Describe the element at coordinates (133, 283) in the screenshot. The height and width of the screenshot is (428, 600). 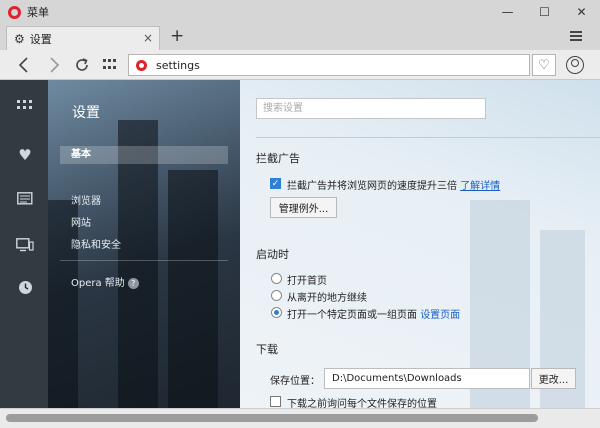
I see `help-badge-icon: ?` at that location.